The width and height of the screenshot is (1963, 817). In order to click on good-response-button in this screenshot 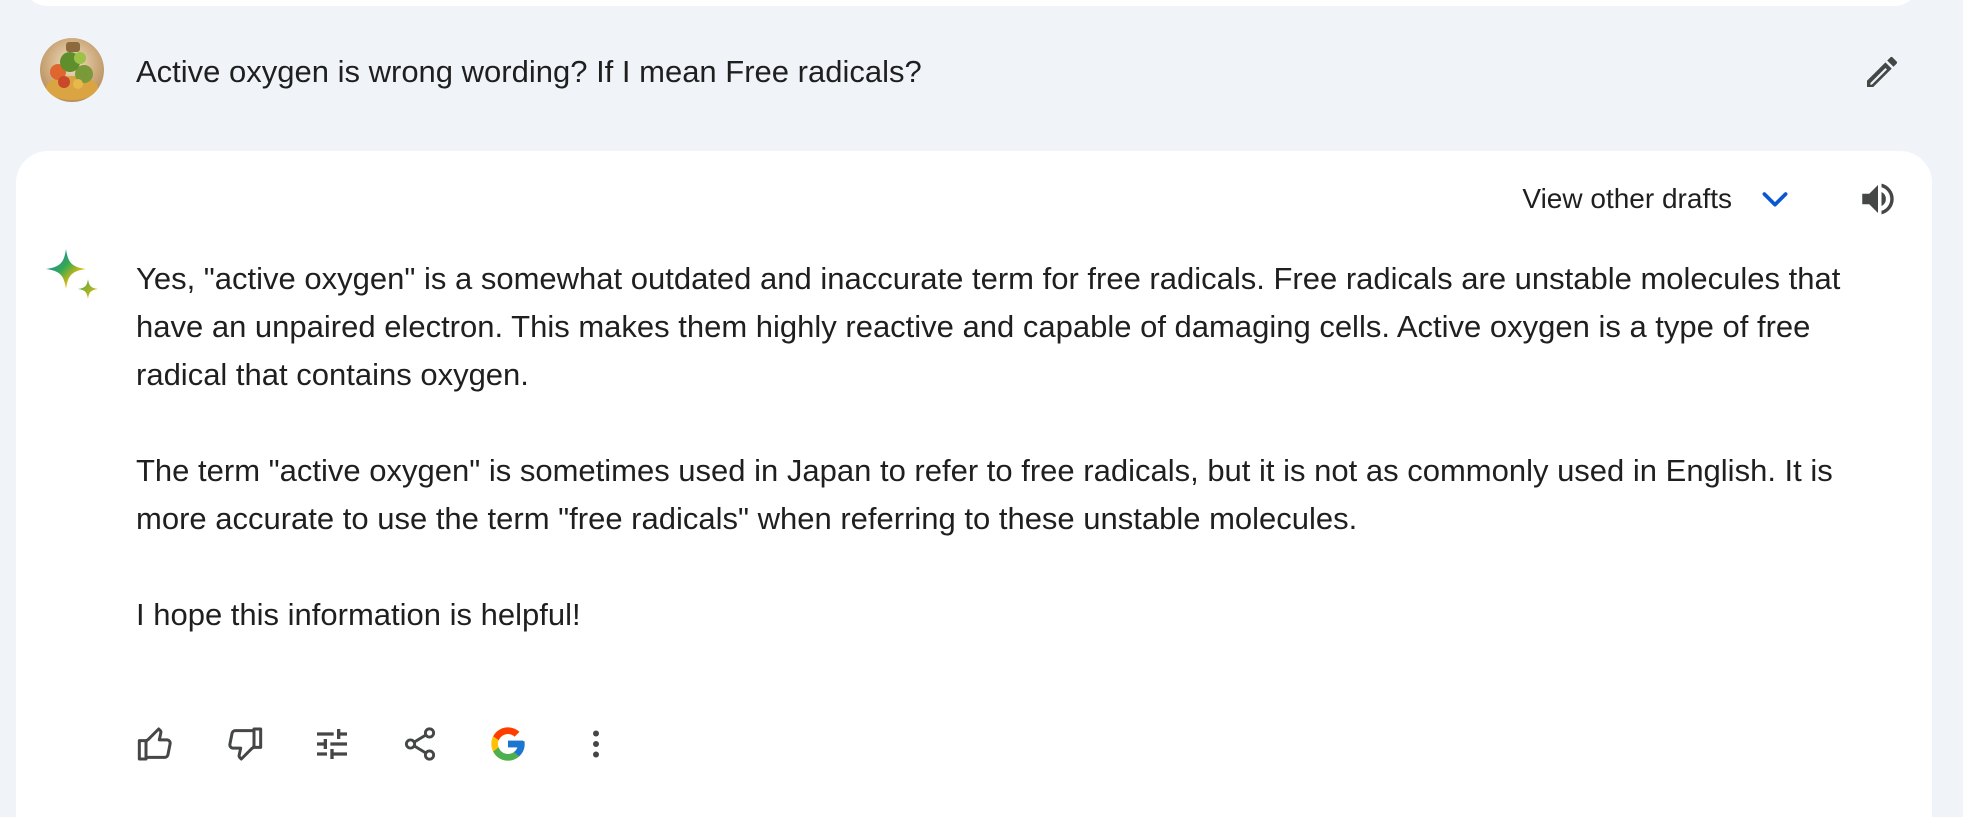, I will do `click(156, 744)`.